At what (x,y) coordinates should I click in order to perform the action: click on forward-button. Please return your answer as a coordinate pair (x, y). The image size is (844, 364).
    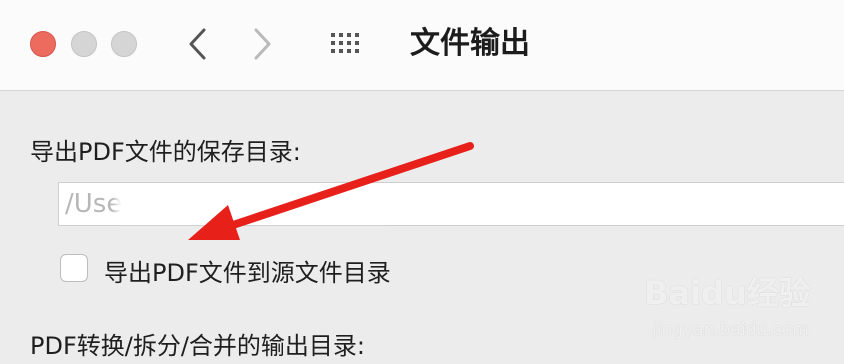
    Looking at the image, I should click on (263, 44).